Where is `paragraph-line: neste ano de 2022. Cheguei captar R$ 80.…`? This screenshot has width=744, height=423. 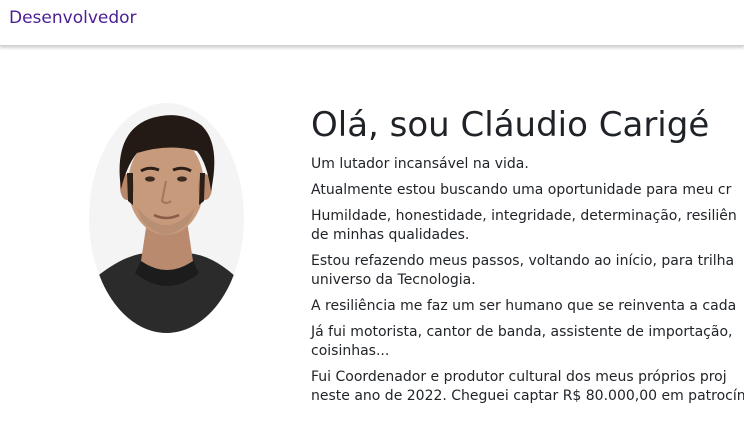 paragraph-line: neste ano de 2022. Cheguei captar R$ 80.… is located at coordinates (527, 396).